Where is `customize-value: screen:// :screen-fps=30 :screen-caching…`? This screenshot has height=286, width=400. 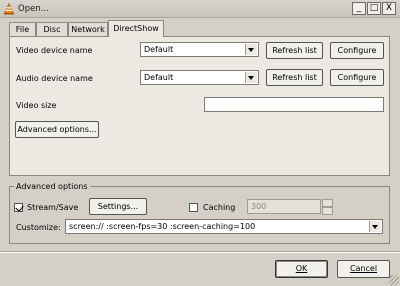 customize-value: screen:// :screen-fps=30 :screen-caching… is located at coordinates (162, 226).